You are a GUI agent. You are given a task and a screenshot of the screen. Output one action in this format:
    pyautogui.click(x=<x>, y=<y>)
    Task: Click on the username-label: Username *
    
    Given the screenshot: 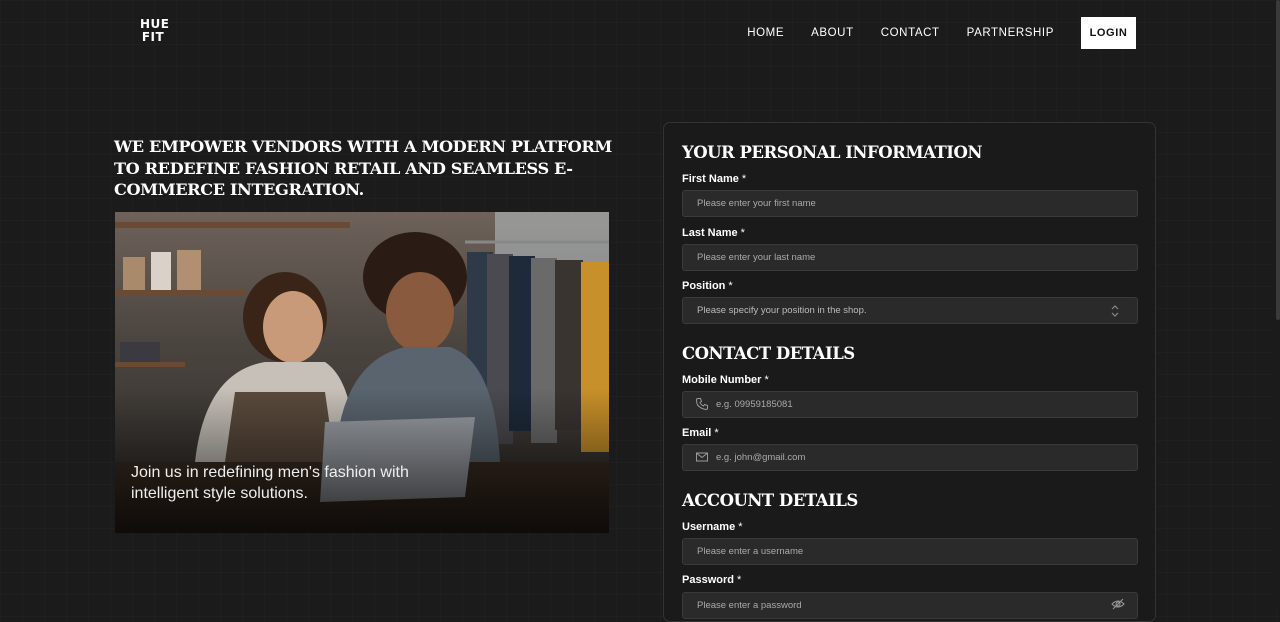 What is the action you would take?
    pyautogui.click(x=712, y=527)
    